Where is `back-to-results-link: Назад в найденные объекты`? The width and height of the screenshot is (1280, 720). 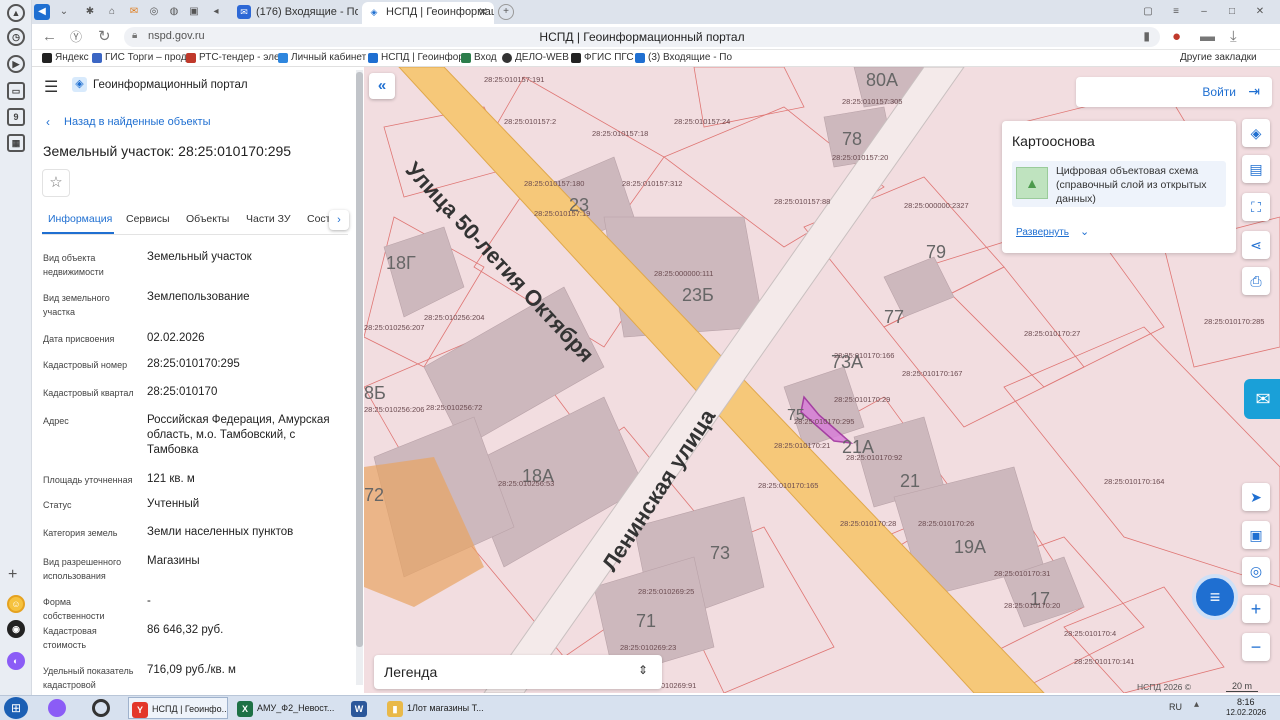 back-to-results-link: Назад в найденные объекты is located at coordinates (137, 122).